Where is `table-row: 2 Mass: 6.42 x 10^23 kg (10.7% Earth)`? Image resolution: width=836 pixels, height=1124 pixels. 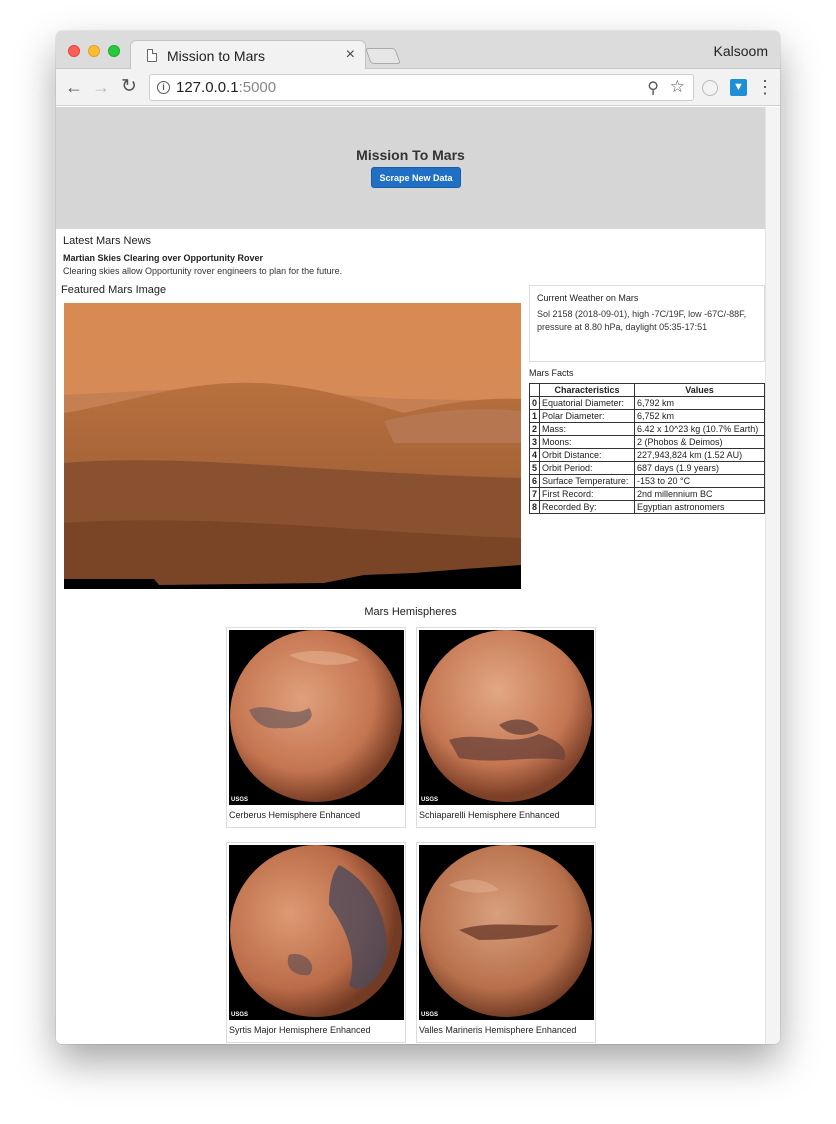 table-row: 2 Mass: 6.42 x 10^23 kg (10.7% Earth) is located at coordinates (646, 429).